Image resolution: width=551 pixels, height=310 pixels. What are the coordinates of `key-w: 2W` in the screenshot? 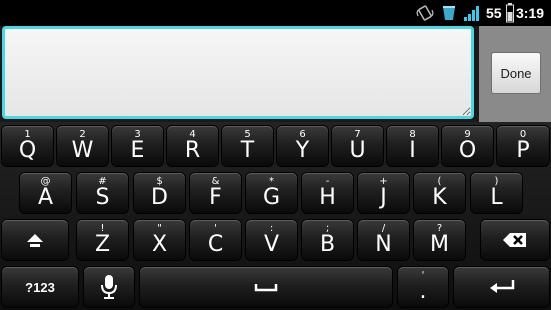 It's located at (82, 146).